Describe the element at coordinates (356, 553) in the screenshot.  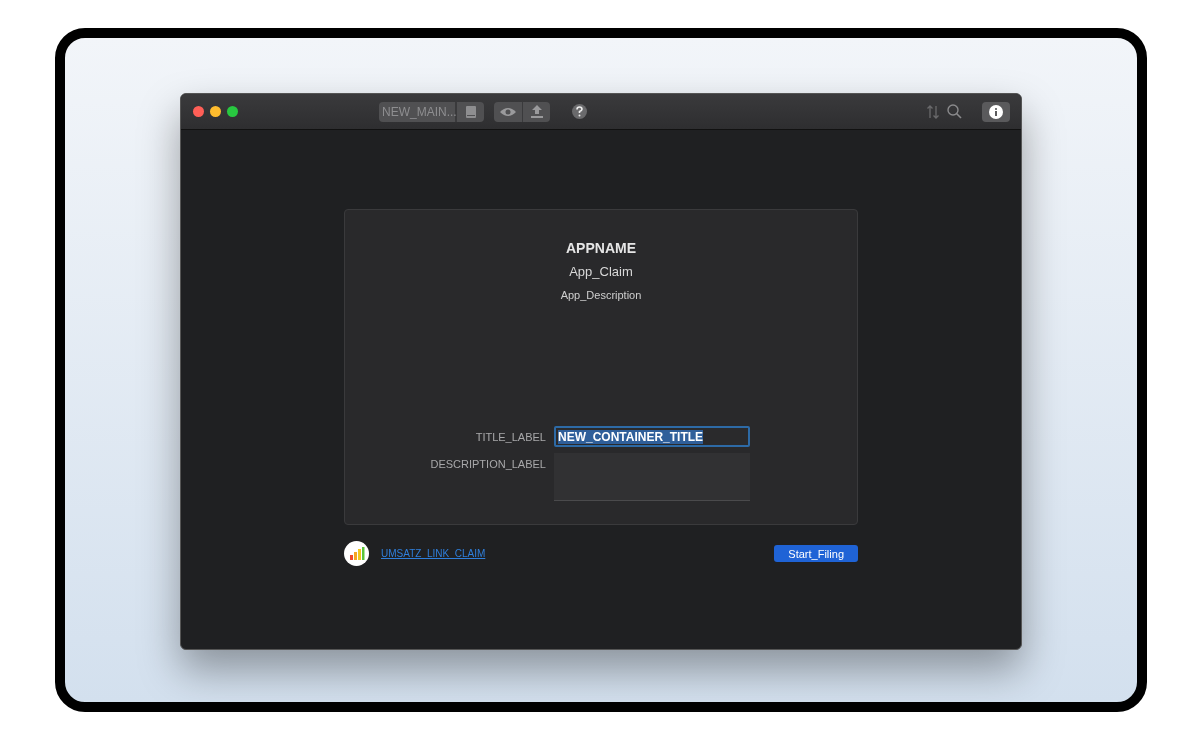
I see `bar-chart-icon` at that location.